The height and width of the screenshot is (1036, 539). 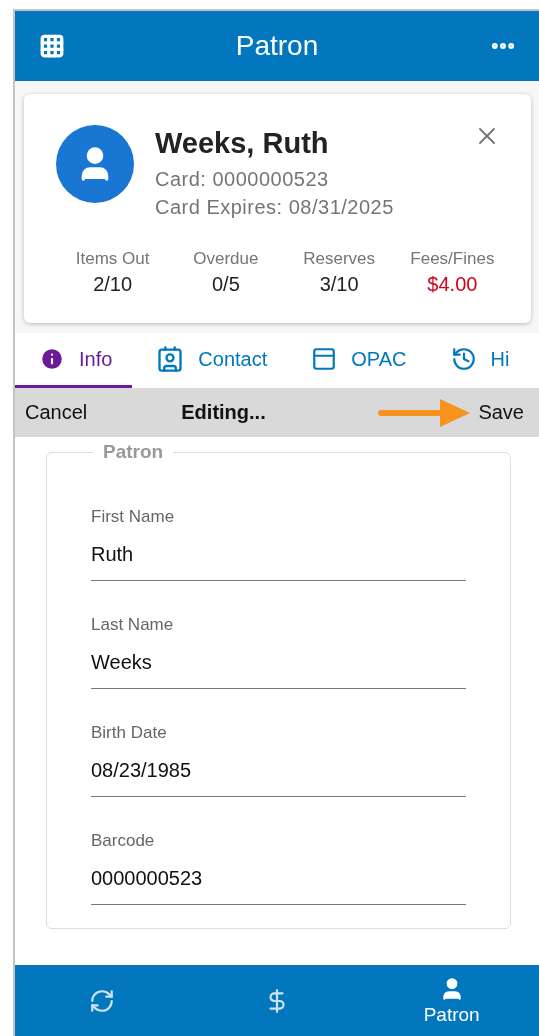 I want to click on tab: OPAC, so click(x=357, y=360).